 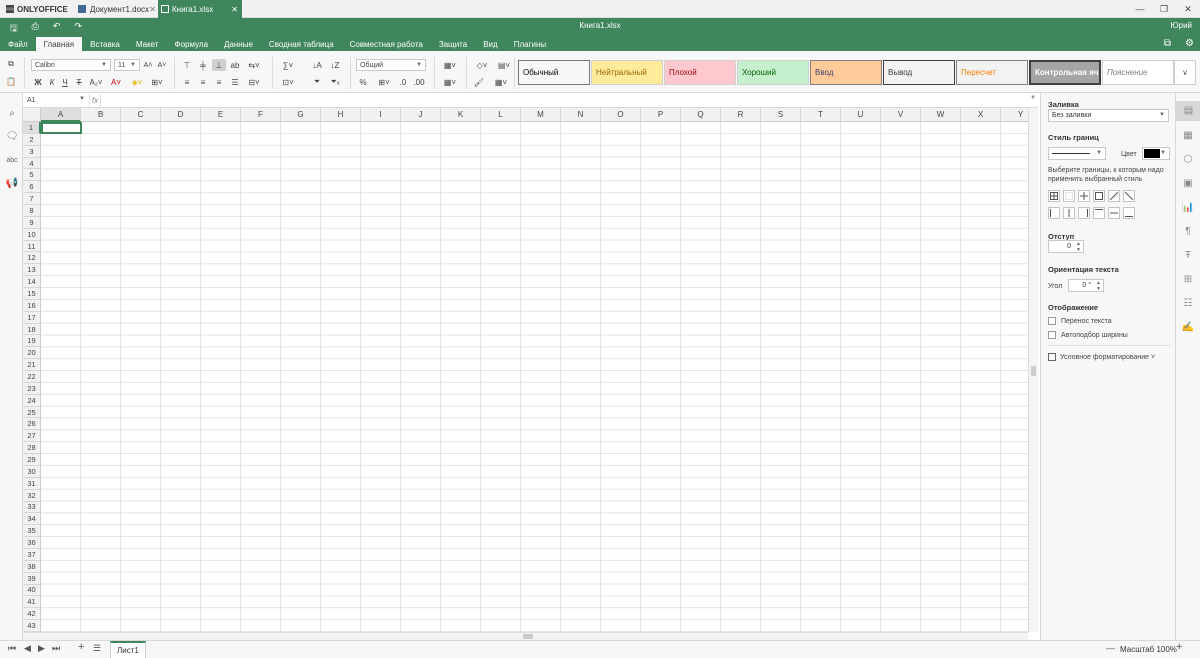 What do you see at coordinates (1188, 232) in the screenshot?
I see `paragraph-settings-icon: ¶` at bounding box center [1188, 232].